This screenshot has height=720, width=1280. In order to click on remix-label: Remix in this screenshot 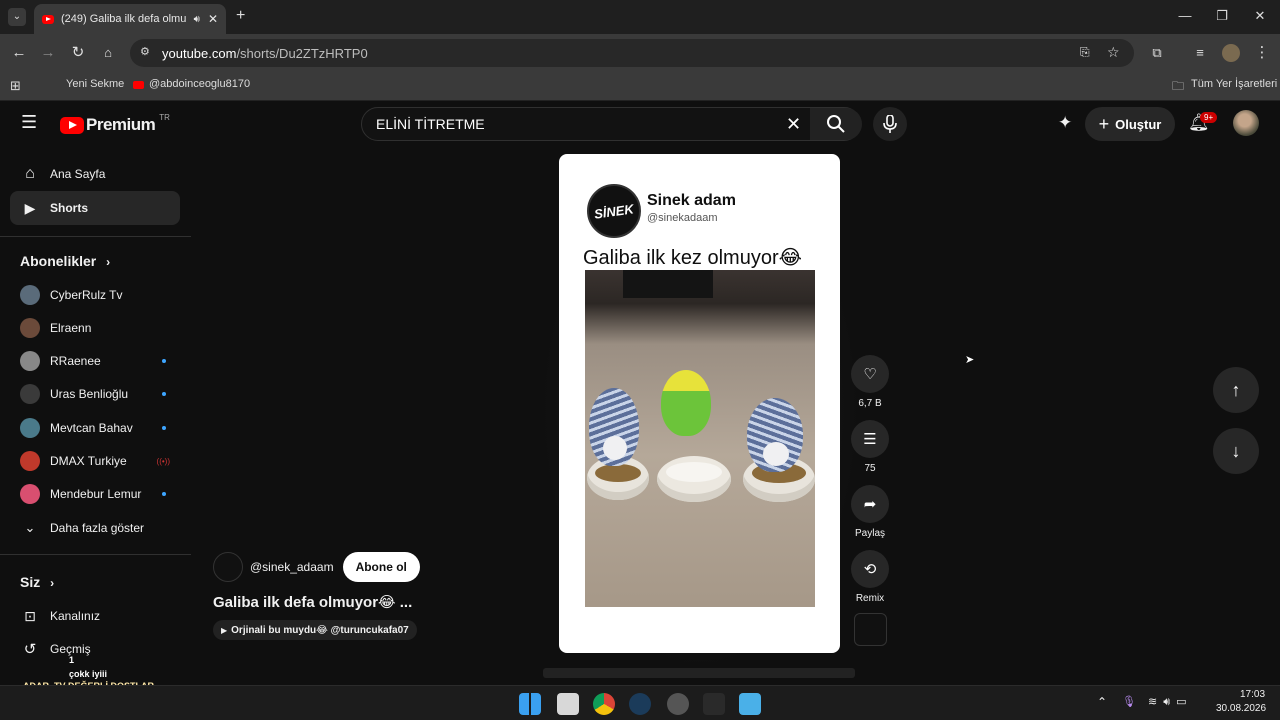, I will do `click(870, 598)`.